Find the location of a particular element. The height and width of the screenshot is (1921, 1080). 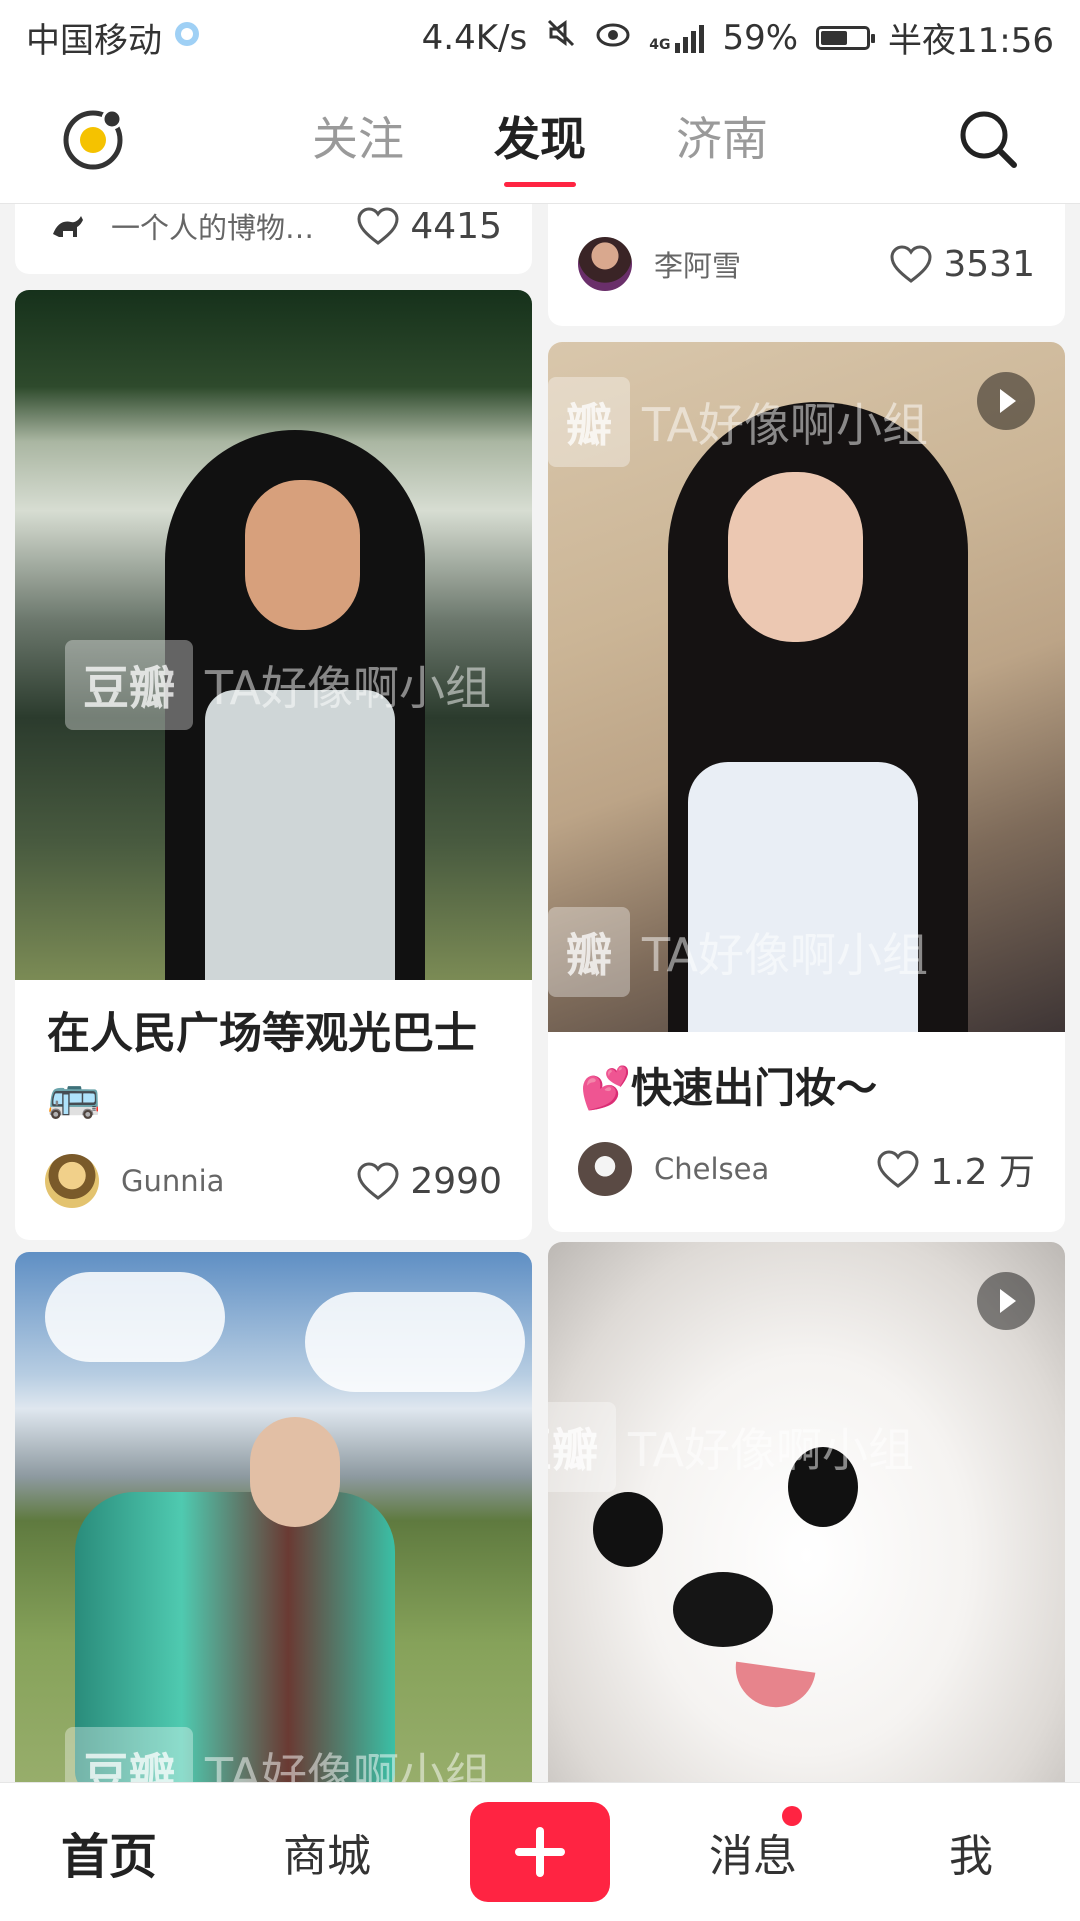

clock: 半夜11:56 is located at coordinates (971, 41).